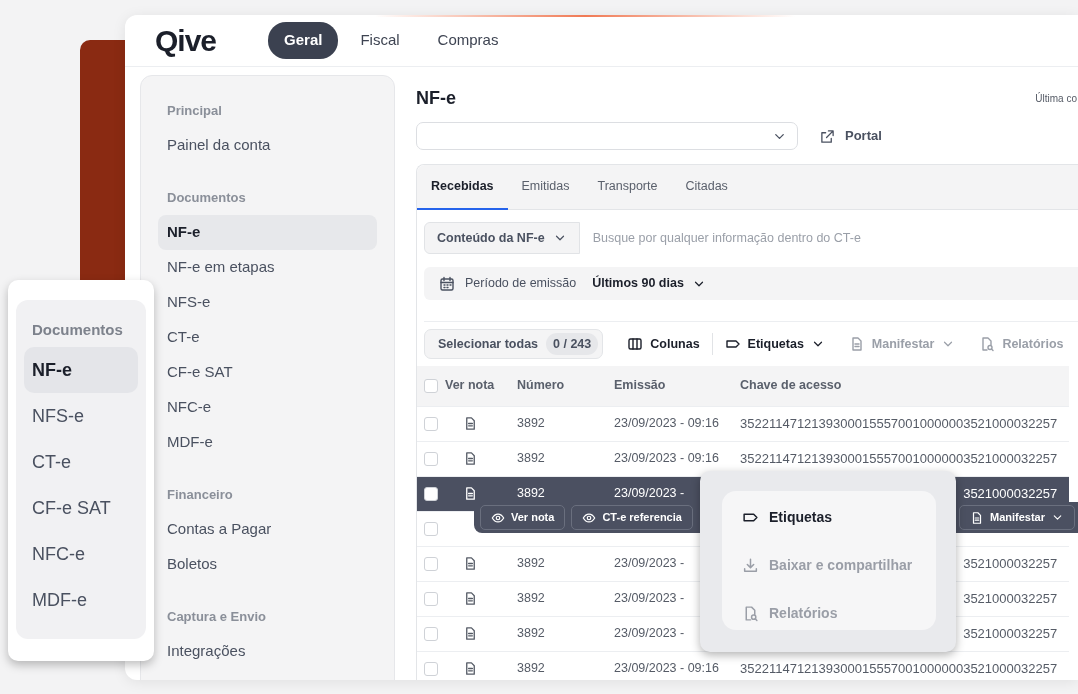 Image resolution: width=1078 pixels, height=694 pixels. I want to click on sidebar-item: CF-e SAT, so click(267, 372).